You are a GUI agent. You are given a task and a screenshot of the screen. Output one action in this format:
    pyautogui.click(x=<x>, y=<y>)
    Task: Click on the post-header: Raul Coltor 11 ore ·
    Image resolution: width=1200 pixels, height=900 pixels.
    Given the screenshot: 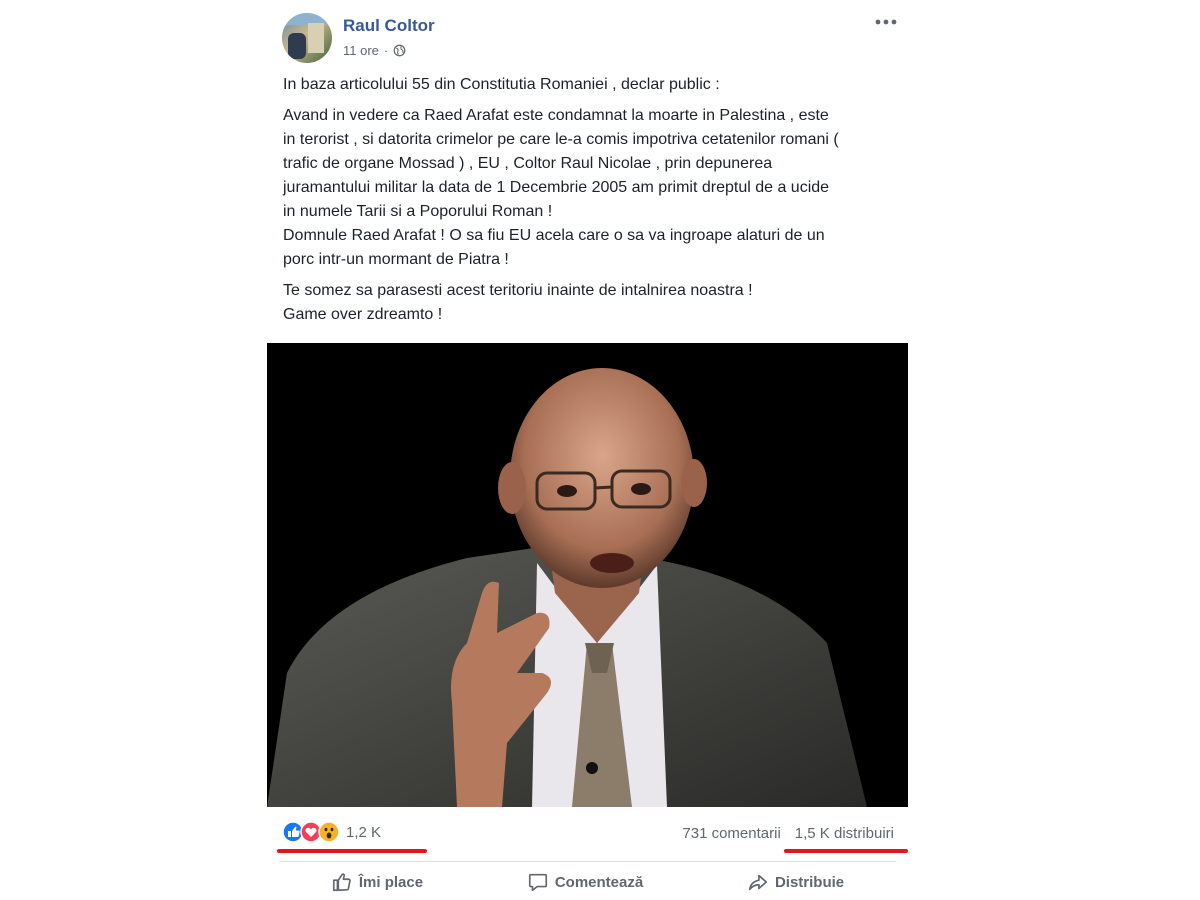 What is the action you would take?
    pyautogui.click(x=587, y=35)
    